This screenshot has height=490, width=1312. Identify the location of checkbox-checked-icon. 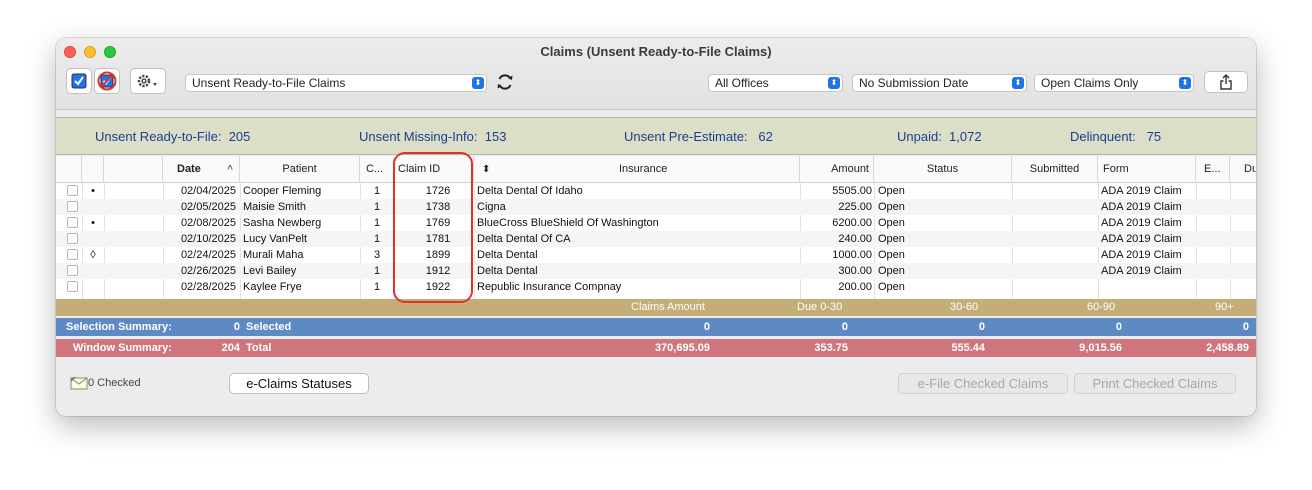
(79, 81).